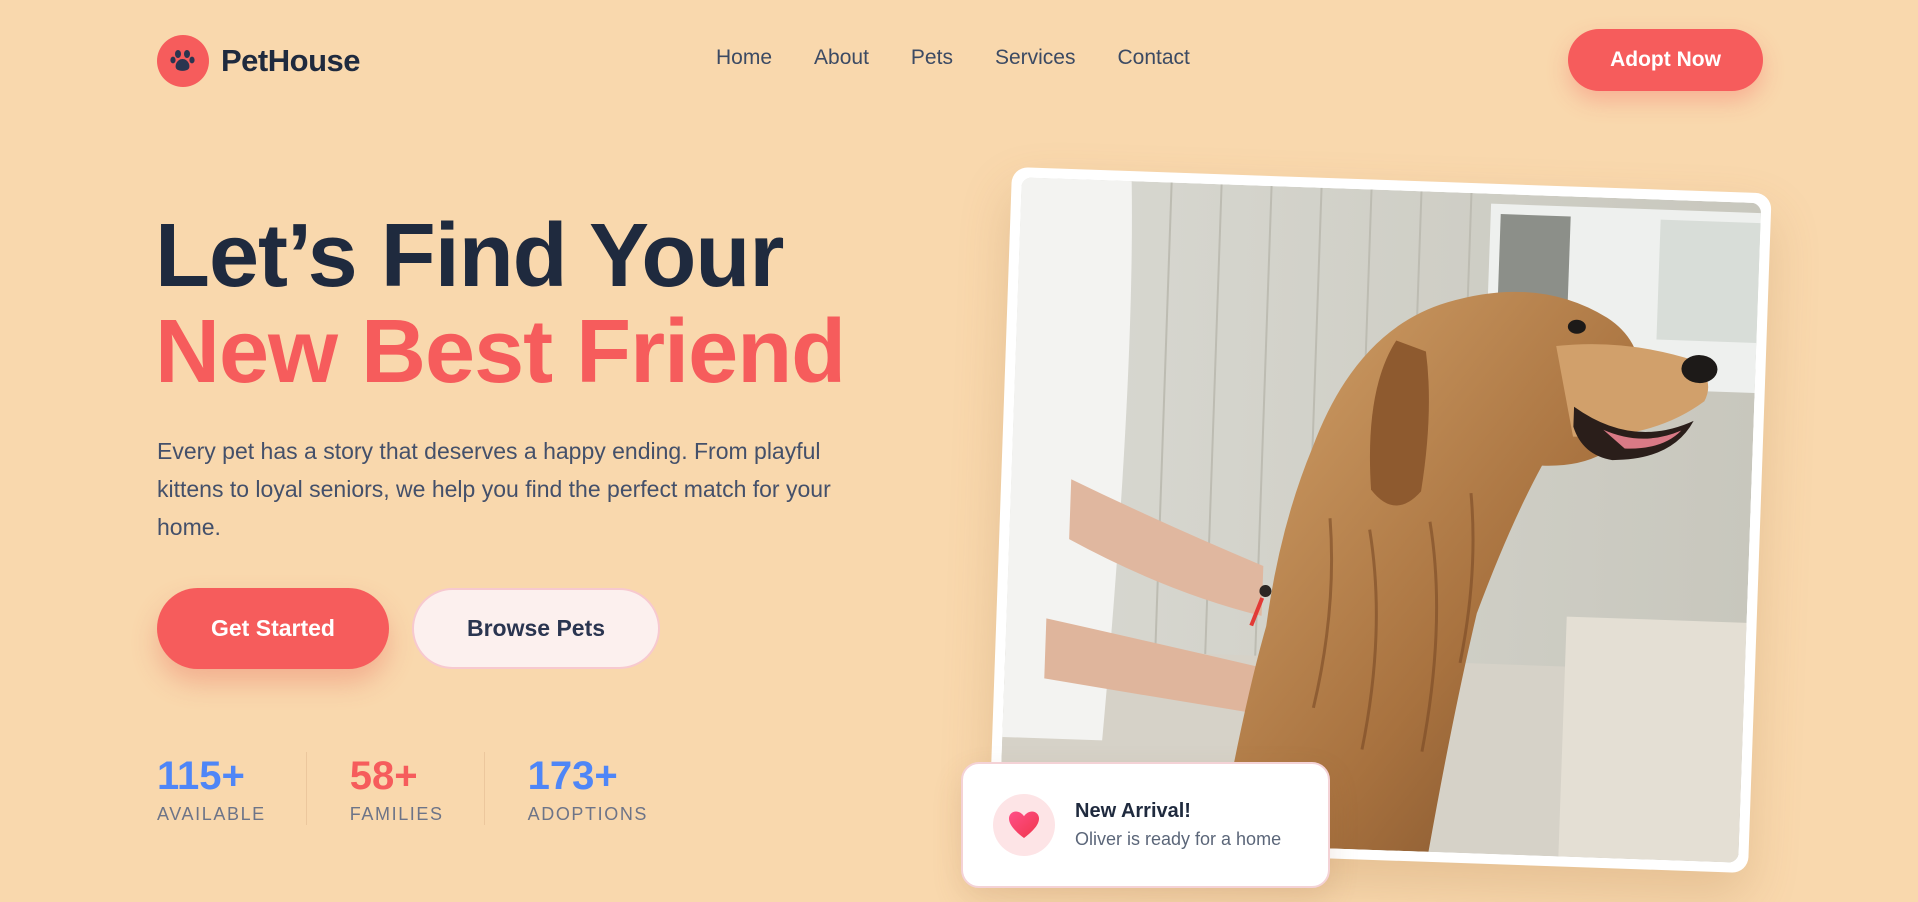  I want to click on stat-label: AVAILABLE, so click(211, 814).